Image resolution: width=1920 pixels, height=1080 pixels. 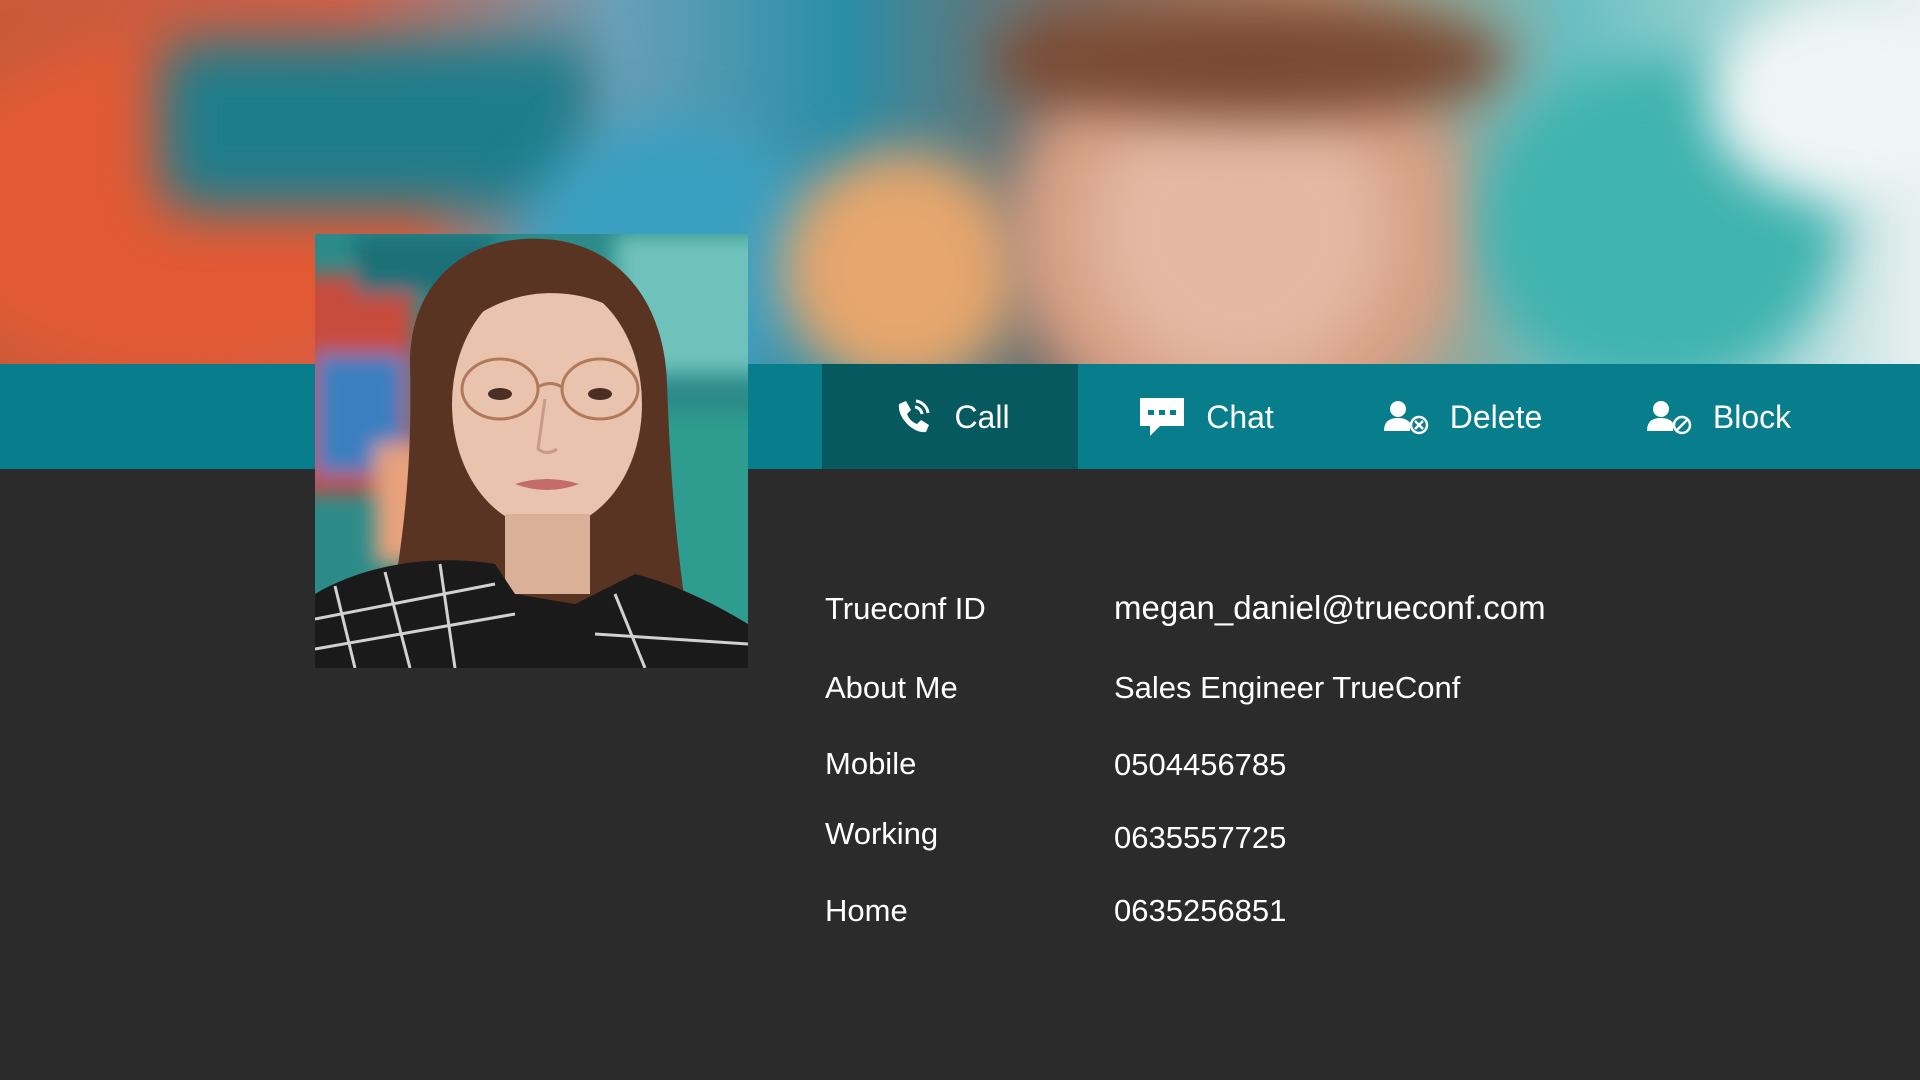 I want to click on phone-handset-icon, so click(x=912, y=417).